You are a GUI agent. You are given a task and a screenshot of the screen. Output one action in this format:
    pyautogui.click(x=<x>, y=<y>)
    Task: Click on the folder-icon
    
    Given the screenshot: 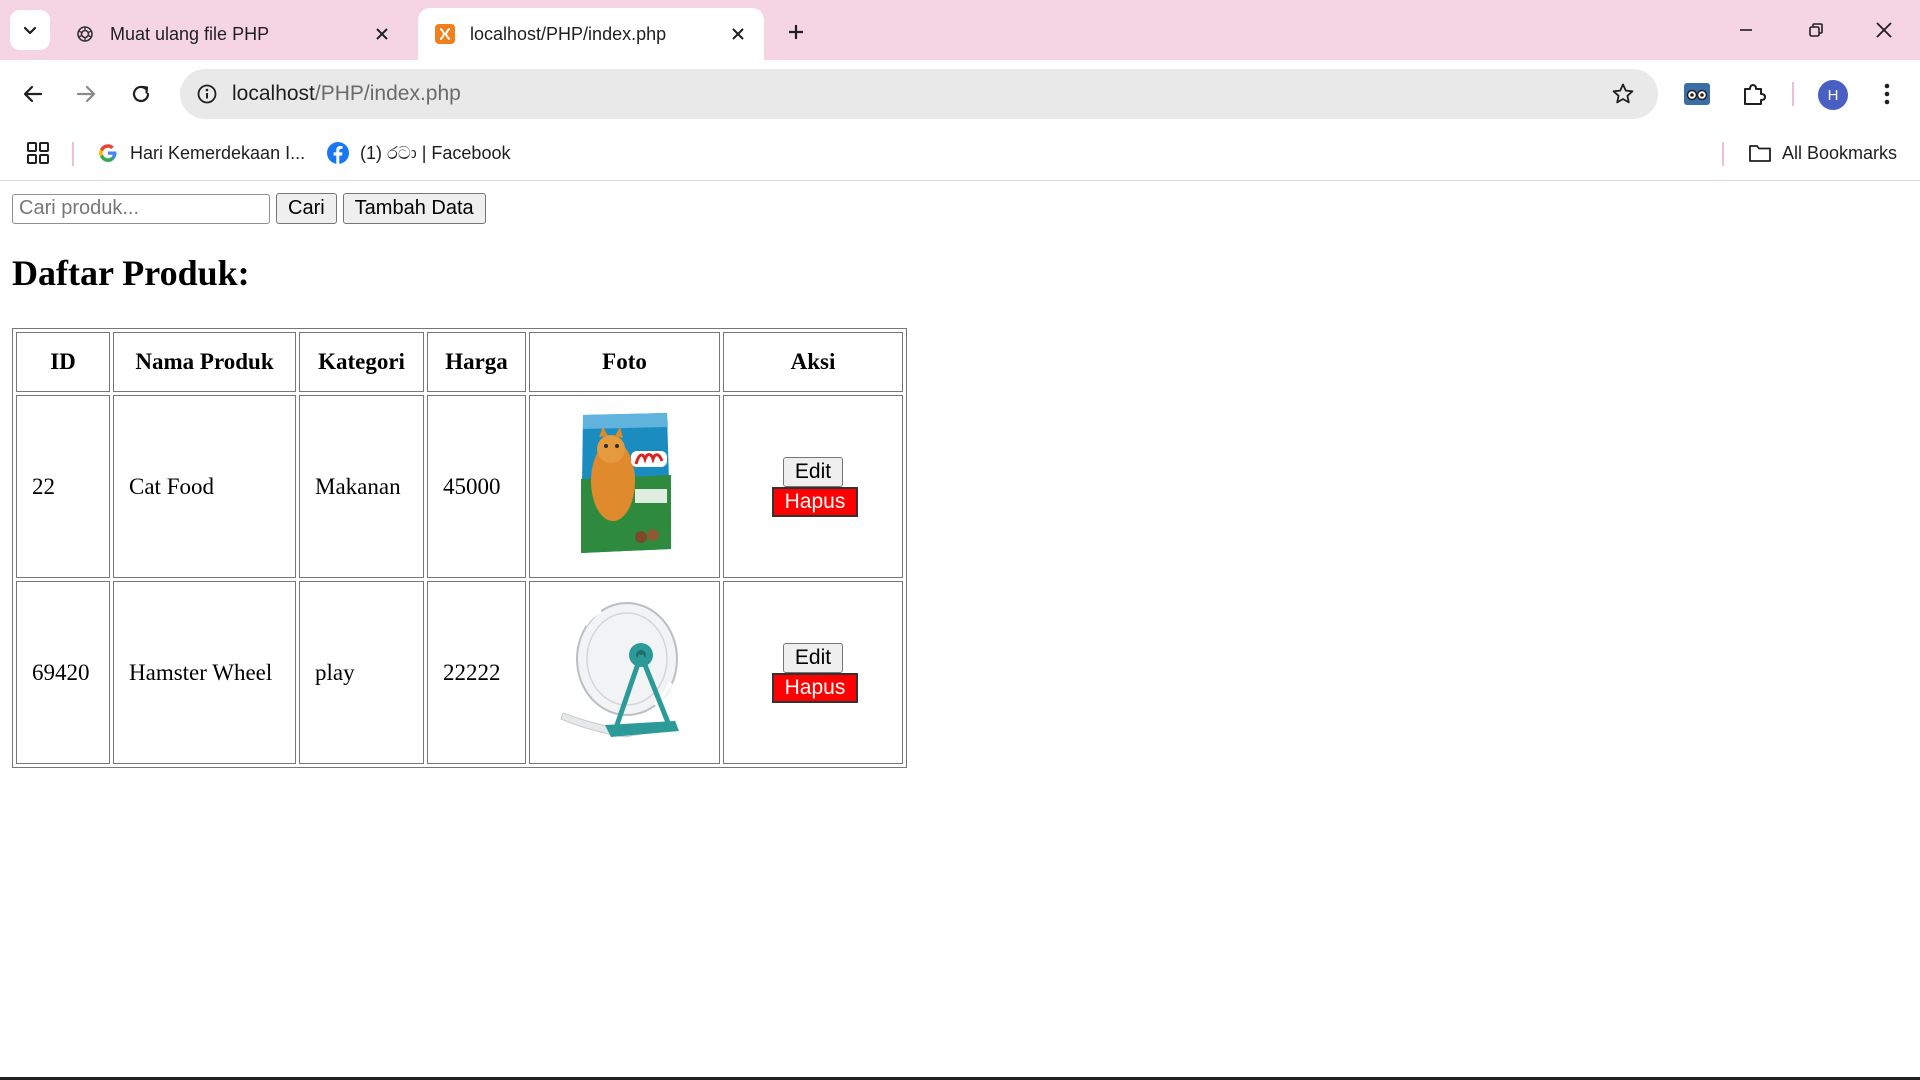 What is the action you would take?
    pyautogui.click(x=1760, y=153)
    